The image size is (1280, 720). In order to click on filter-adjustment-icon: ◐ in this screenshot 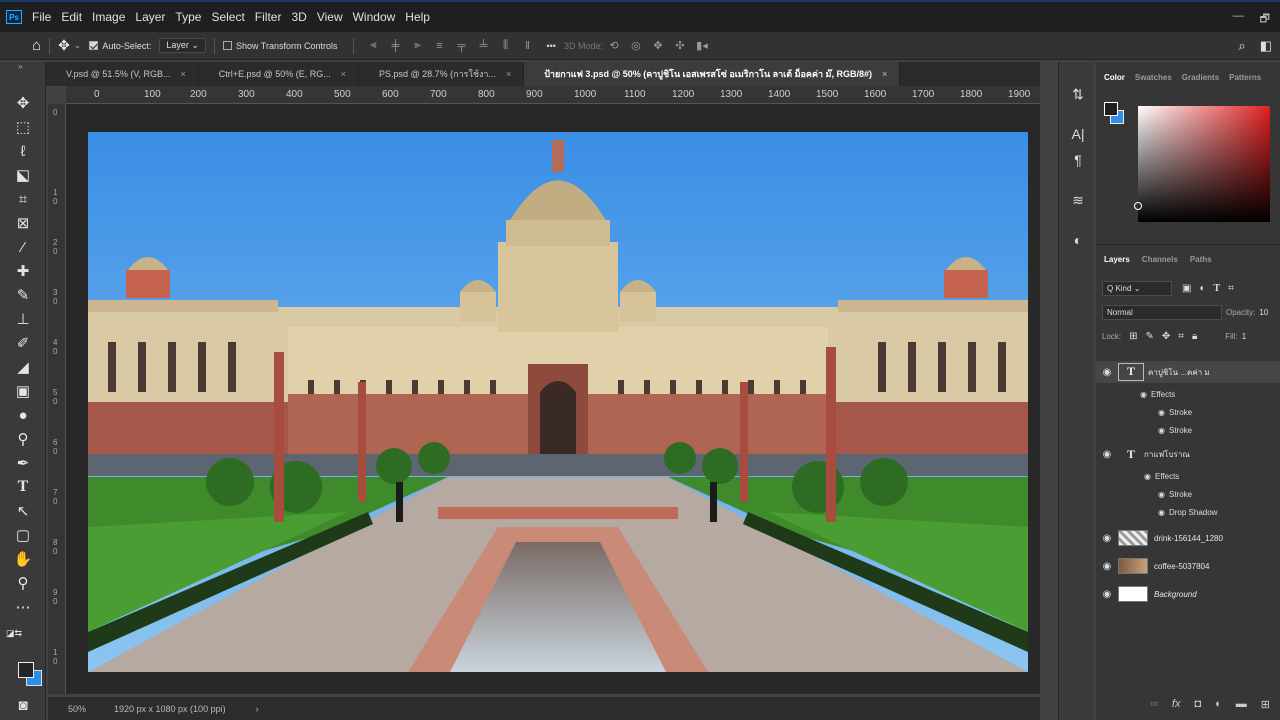, I will do `click(1202, 288)`.